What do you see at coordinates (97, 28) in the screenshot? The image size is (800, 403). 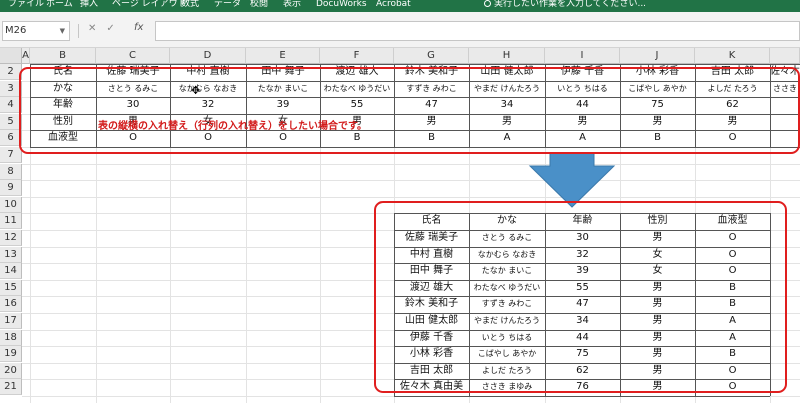 I see `cancel-icon: ✕` at bounding box center [97, 28].